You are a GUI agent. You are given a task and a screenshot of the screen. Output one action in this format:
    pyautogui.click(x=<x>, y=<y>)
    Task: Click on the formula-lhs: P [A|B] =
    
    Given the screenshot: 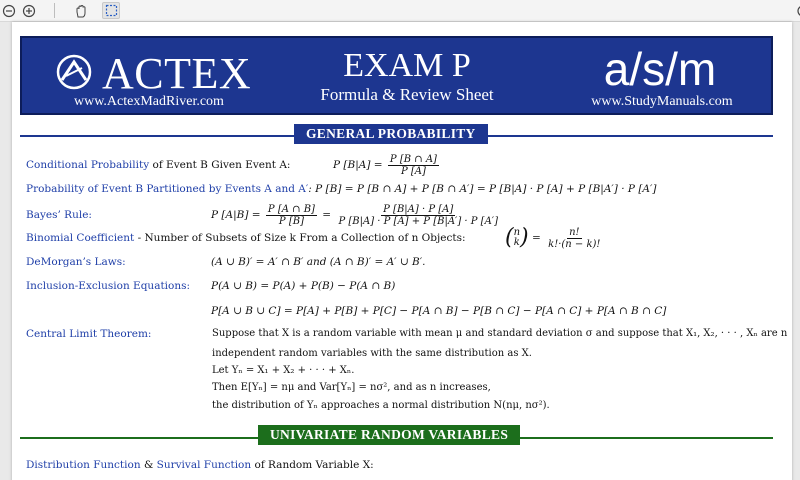 What is the action you would take?
    pyautogui.click(x=236, y=215)
    